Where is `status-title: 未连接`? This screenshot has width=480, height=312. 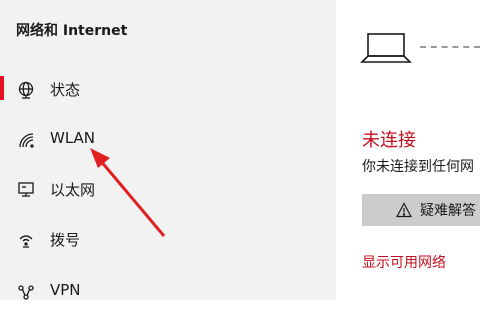 status-title: 未连接 is located at coordinates (389, 140).